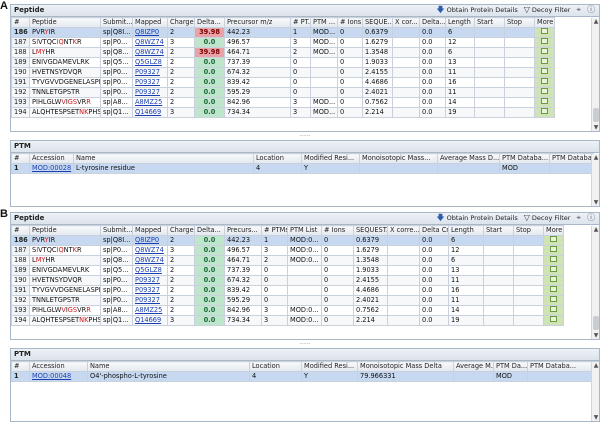 The width and height of the screenshot is (606, 426). Describe the element at coordinates (302, 168) in the screenshot. I see `table-row: 1 MOD:00028 L-tyrosine residue 4 Y MOD` at that location.